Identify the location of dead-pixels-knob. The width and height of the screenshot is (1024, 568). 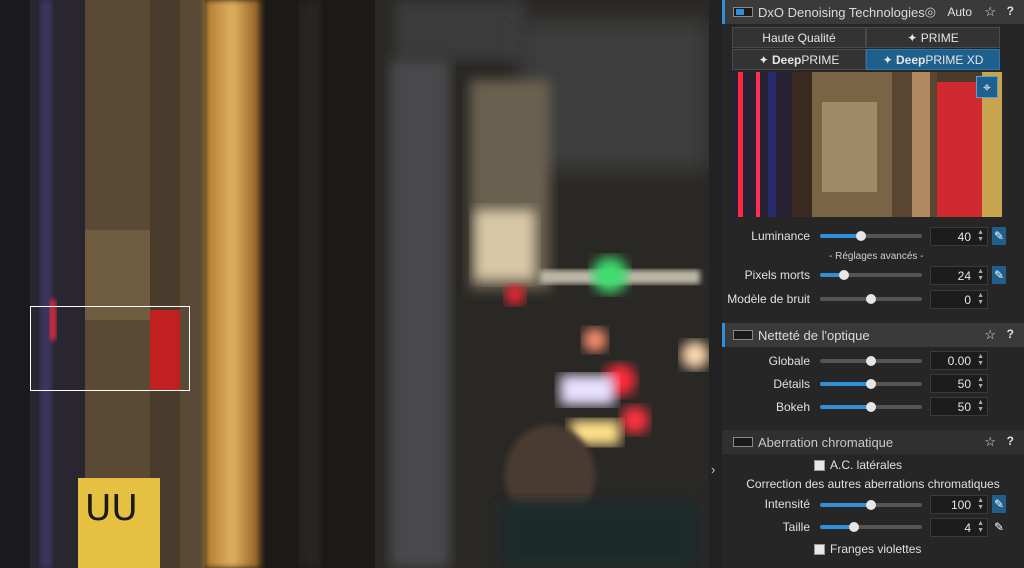
(844, 275).